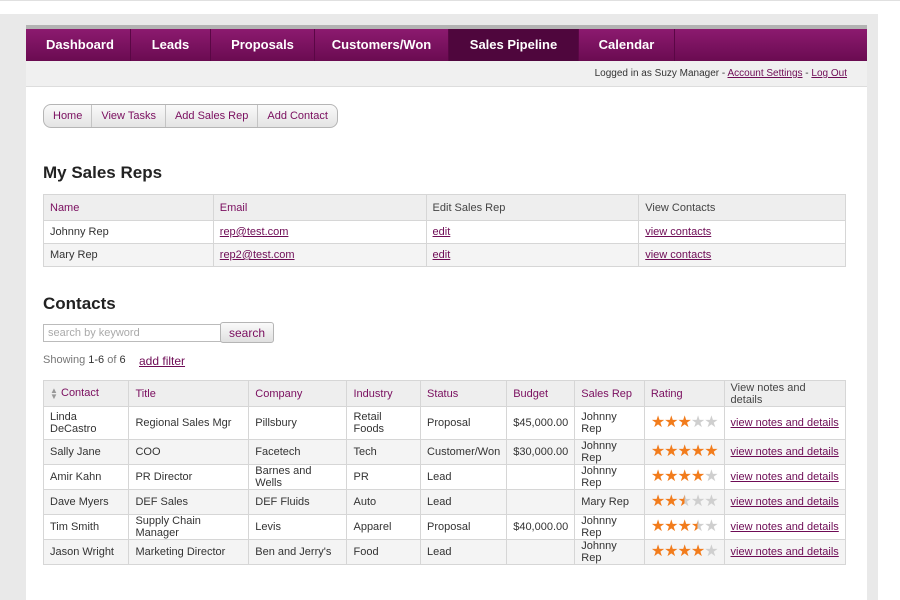 The image size is (900, 600). What do you see at coordinates (78, 45) in the screenshot?
I see `nav-dashboard: Dashboard` at bounding box center [78, 45].